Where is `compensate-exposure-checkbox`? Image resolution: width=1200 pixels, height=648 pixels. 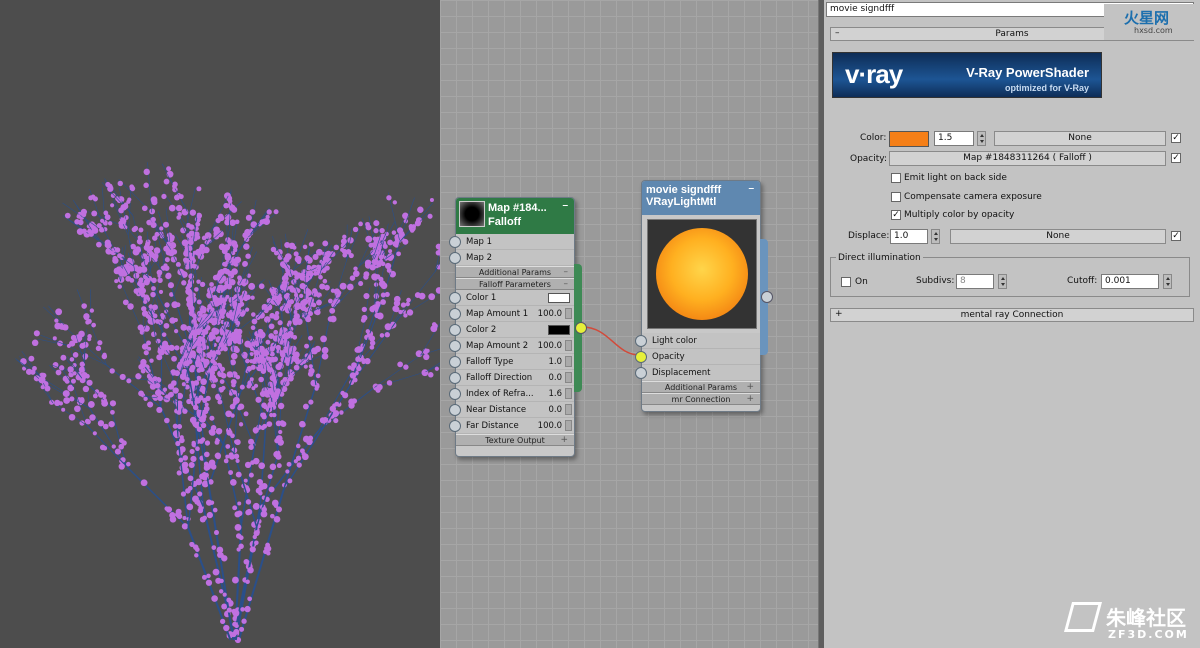
compensate-exposure-checkbox is located at coordinates (896, 197).